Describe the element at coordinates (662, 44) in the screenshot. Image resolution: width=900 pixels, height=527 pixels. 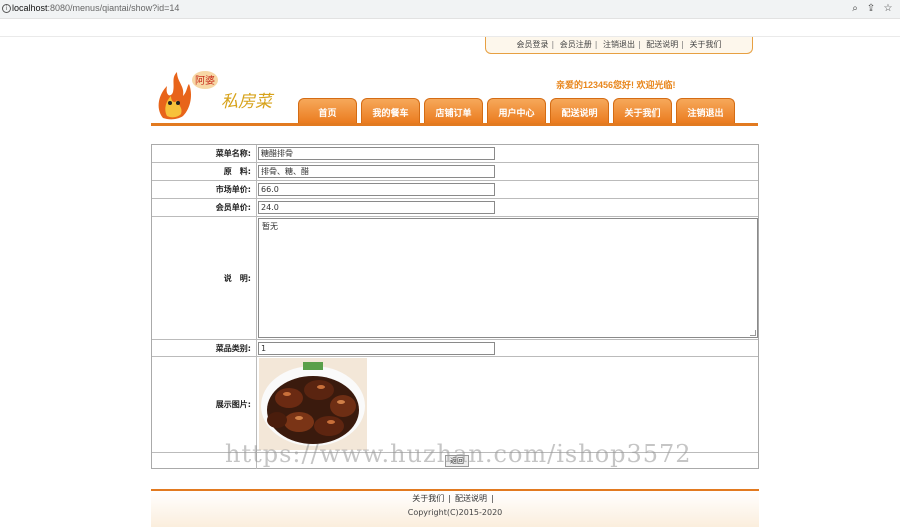
I see `top-link-delivery: 配送说明` at that location.